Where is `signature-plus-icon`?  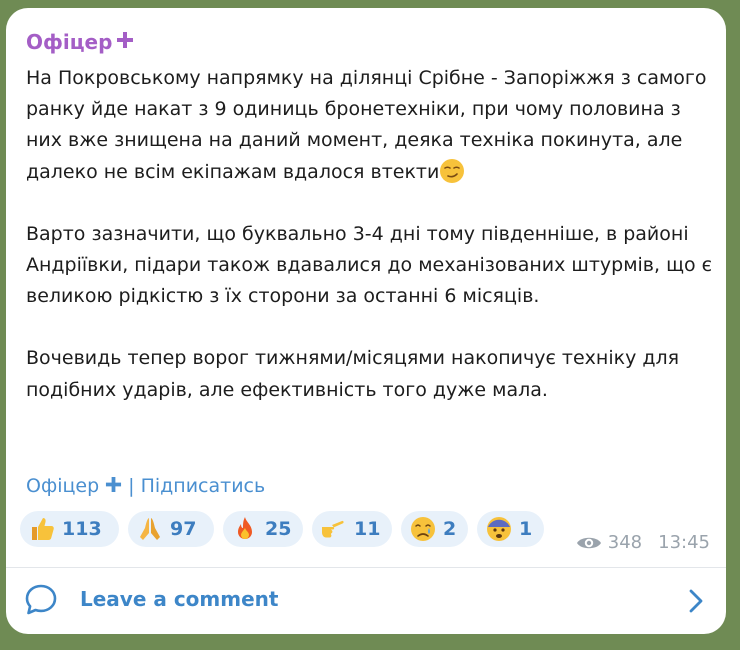
signature-plus-icon is located at coordinates (113, 486).